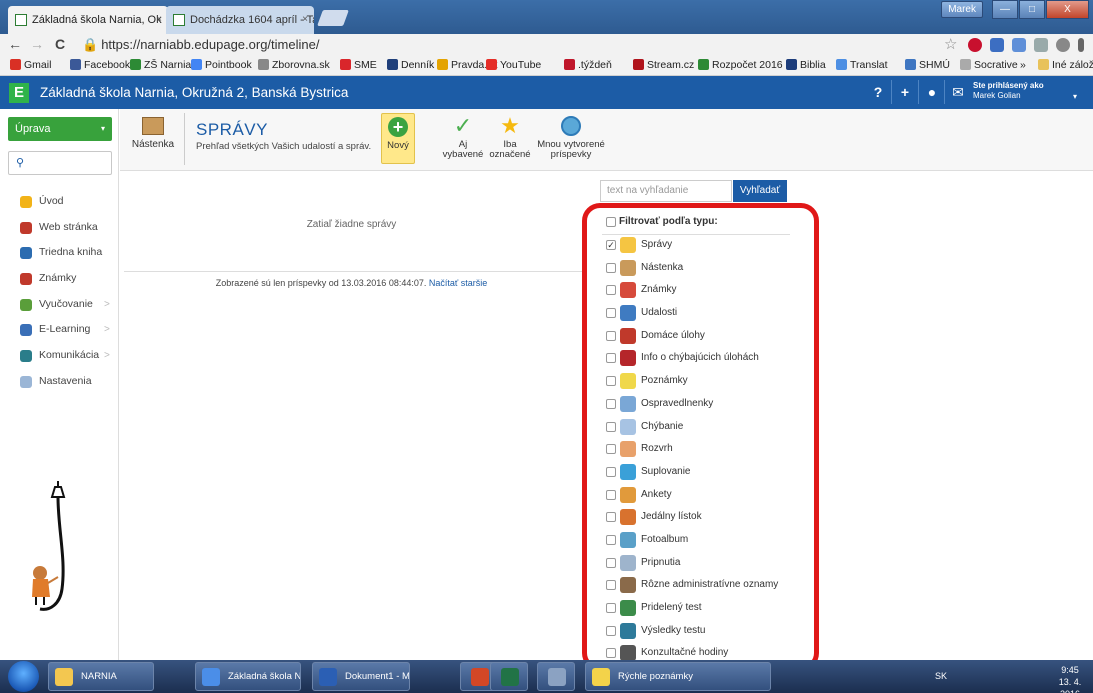 This screenshot has width=1093, height=693. I want to click on bookmark-item: Gmail, so click(30, 65).